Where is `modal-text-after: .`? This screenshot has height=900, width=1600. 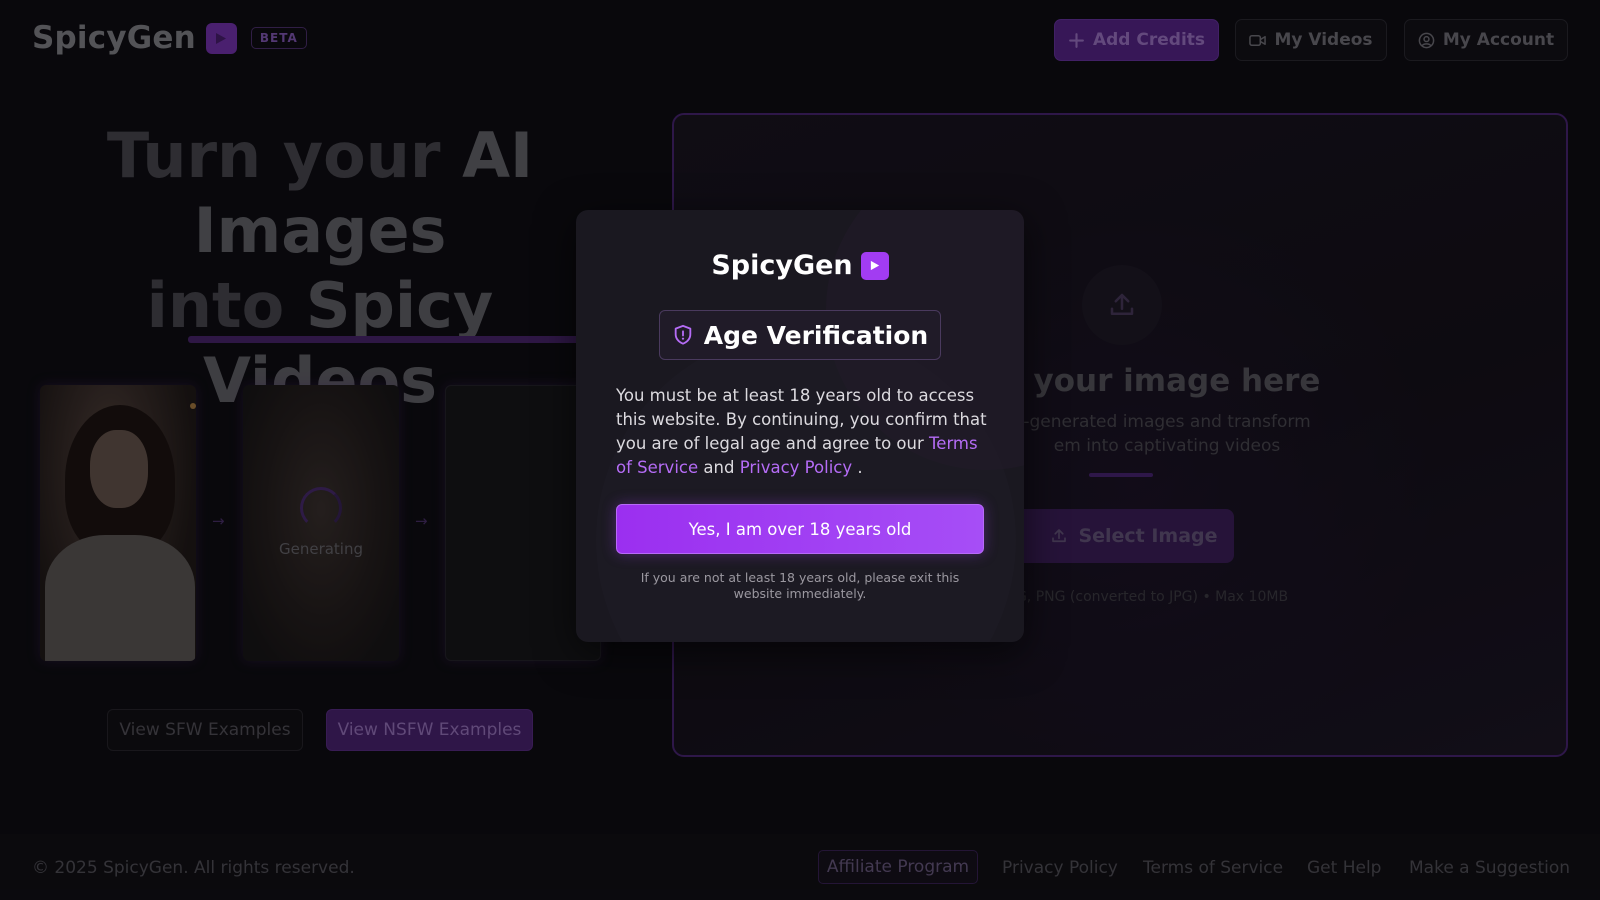
modal-text-after: . is located at coordinates (857, 467).